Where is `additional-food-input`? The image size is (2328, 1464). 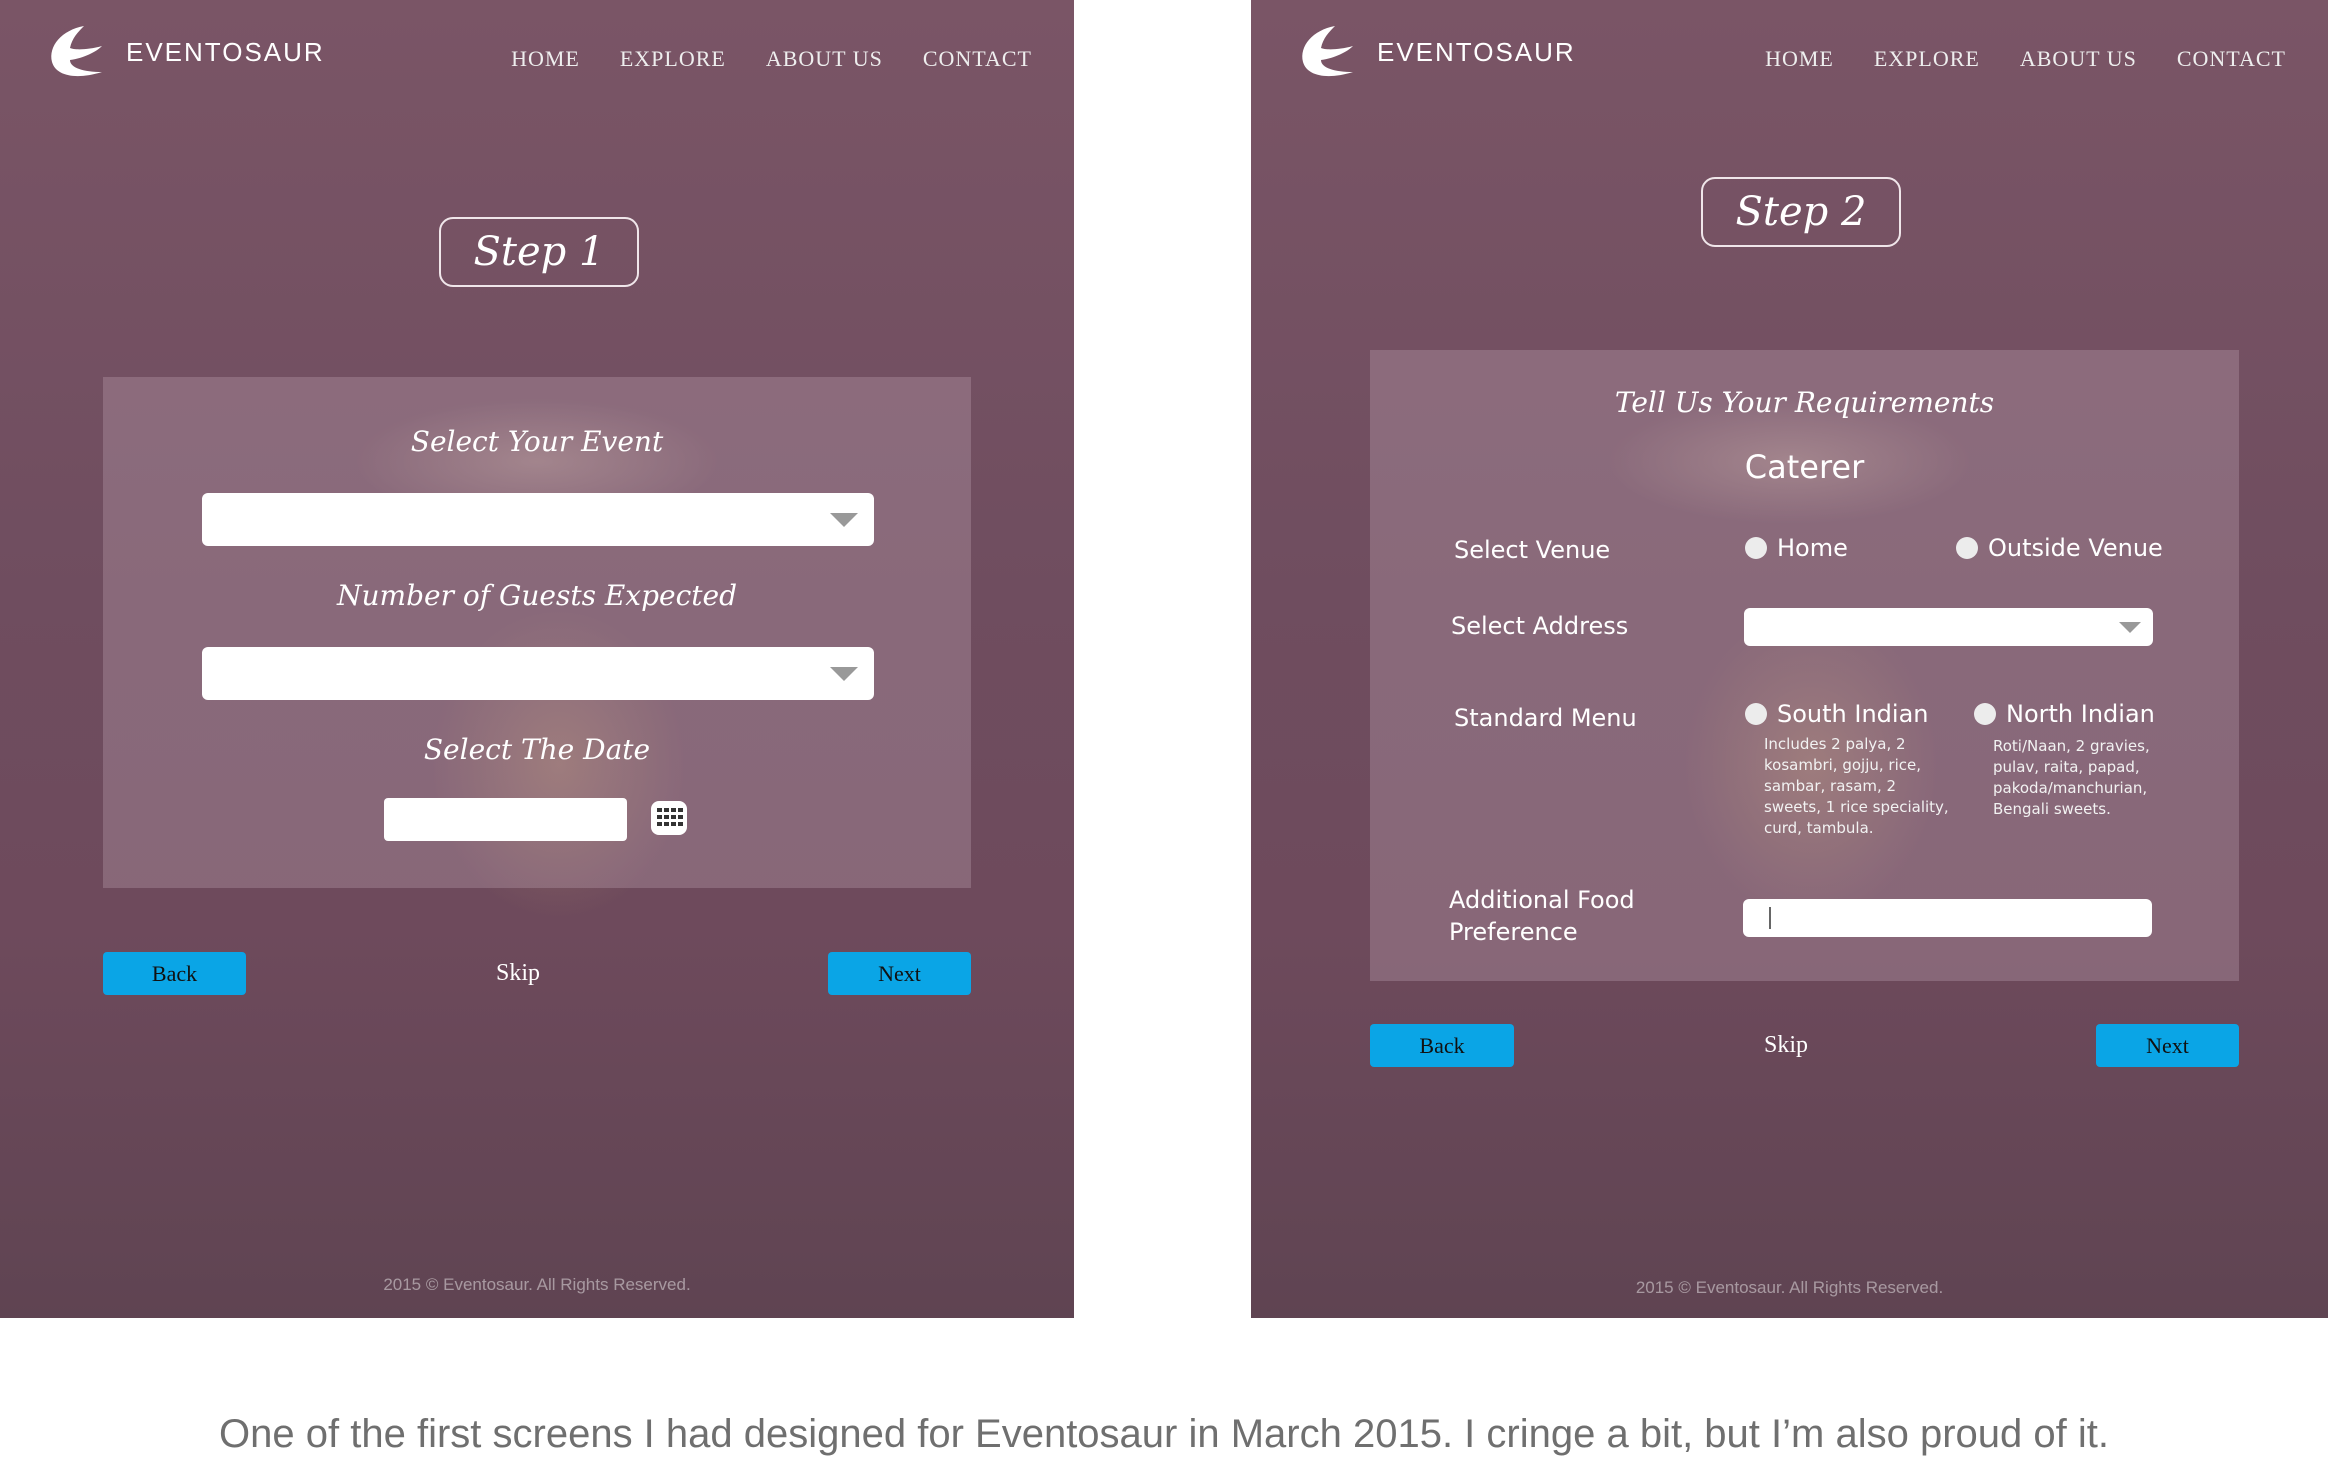 additional-food-input is located at coordinates (1947, 918).